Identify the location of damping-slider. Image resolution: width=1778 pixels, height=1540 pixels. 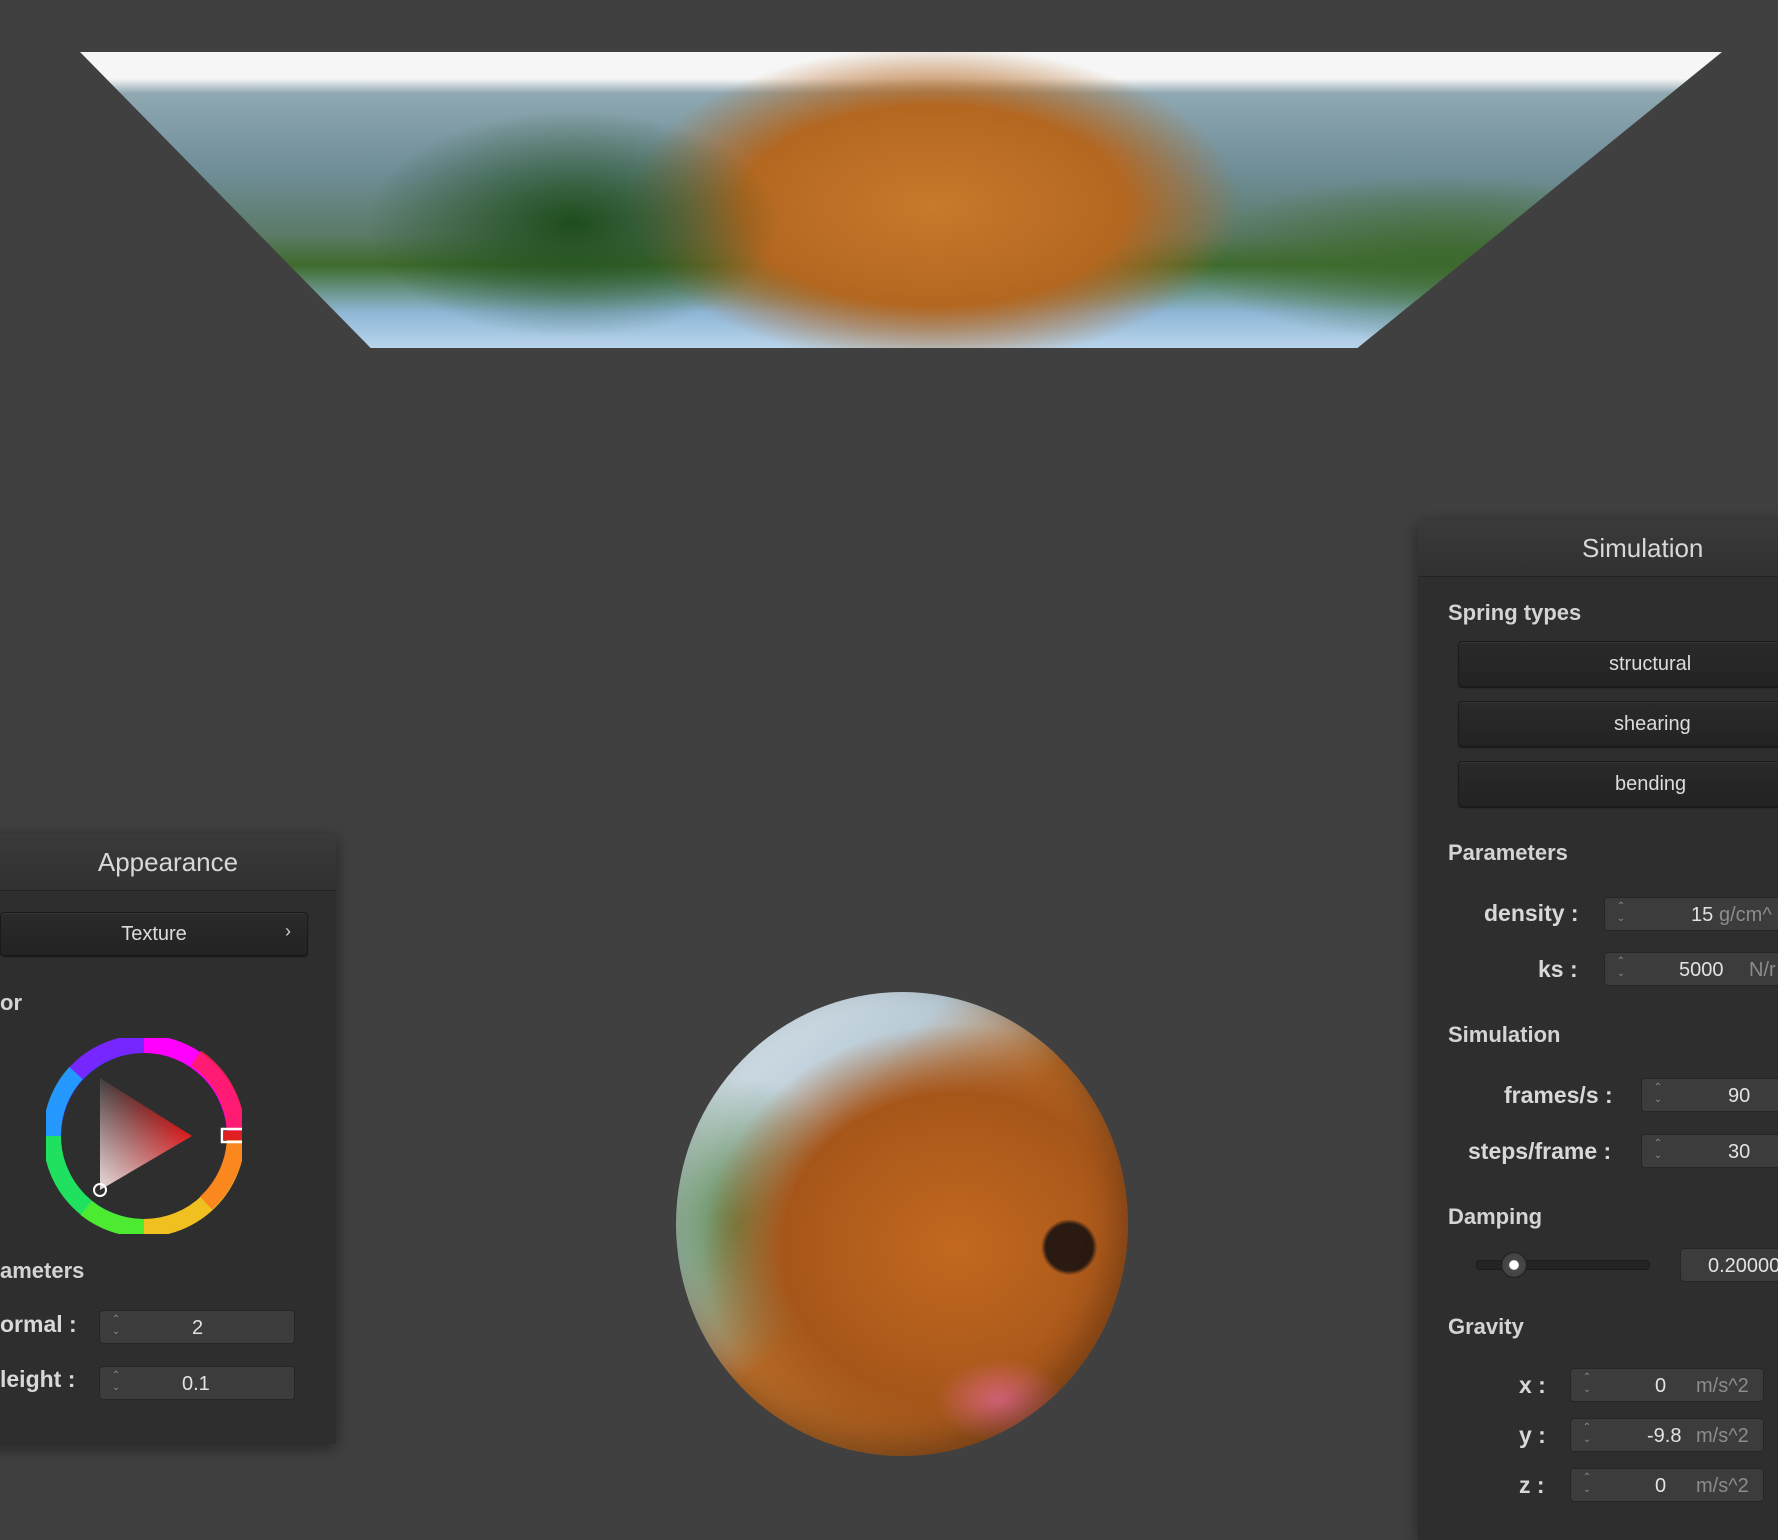
(1563, 1265).